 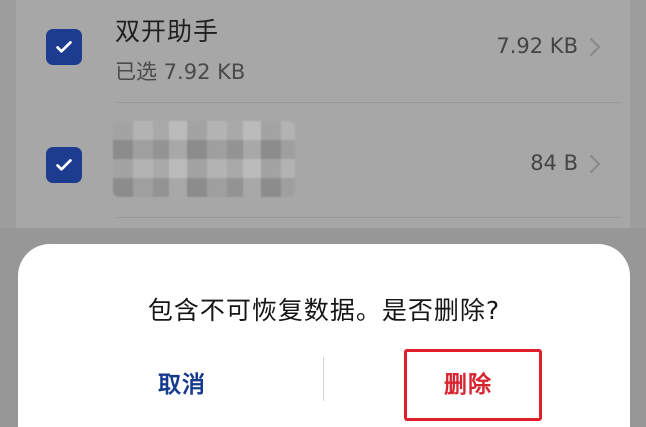 I want to click on blurred-app-name, so click(x=204, y=159).